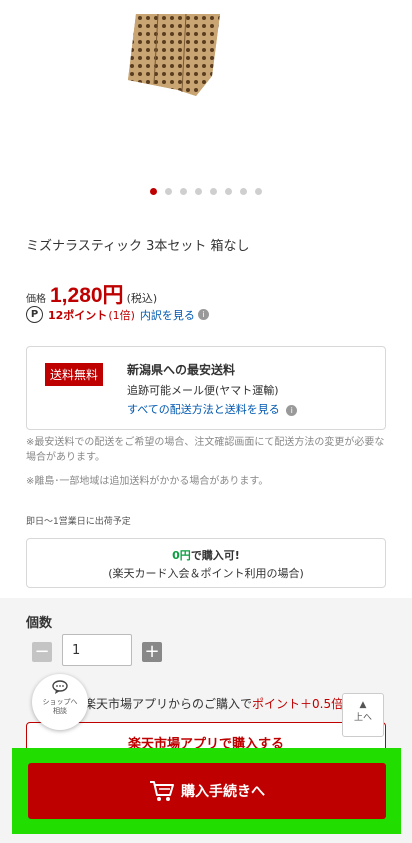 The image size is (412, 843). Describe the element at coordinates (181, 555) in the screenshot. I see `zero-yen-highlight: 0円` at that location.